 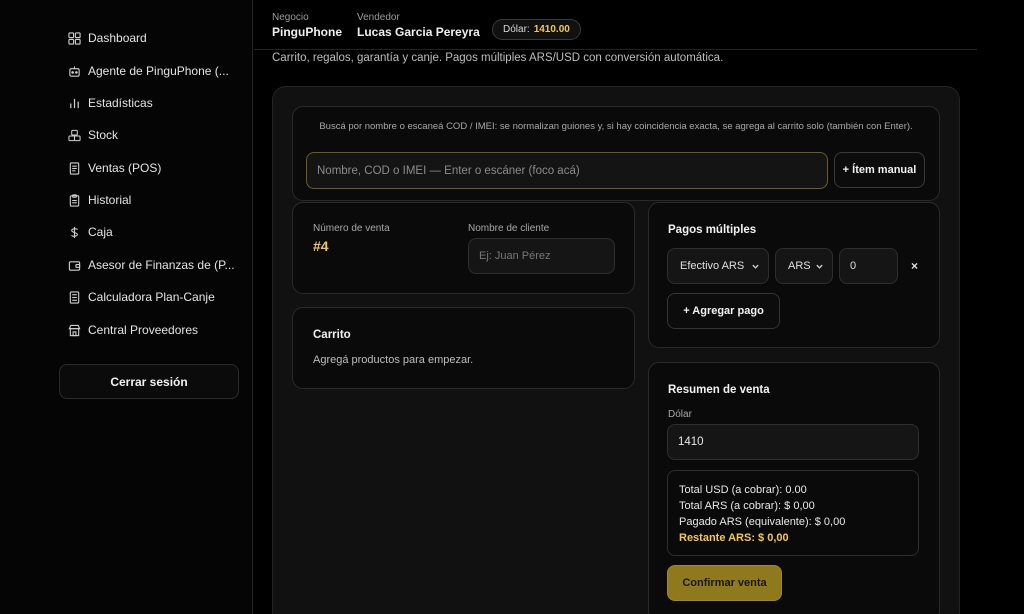 I want to click on receipt-icon, so click(x=74, y=168).